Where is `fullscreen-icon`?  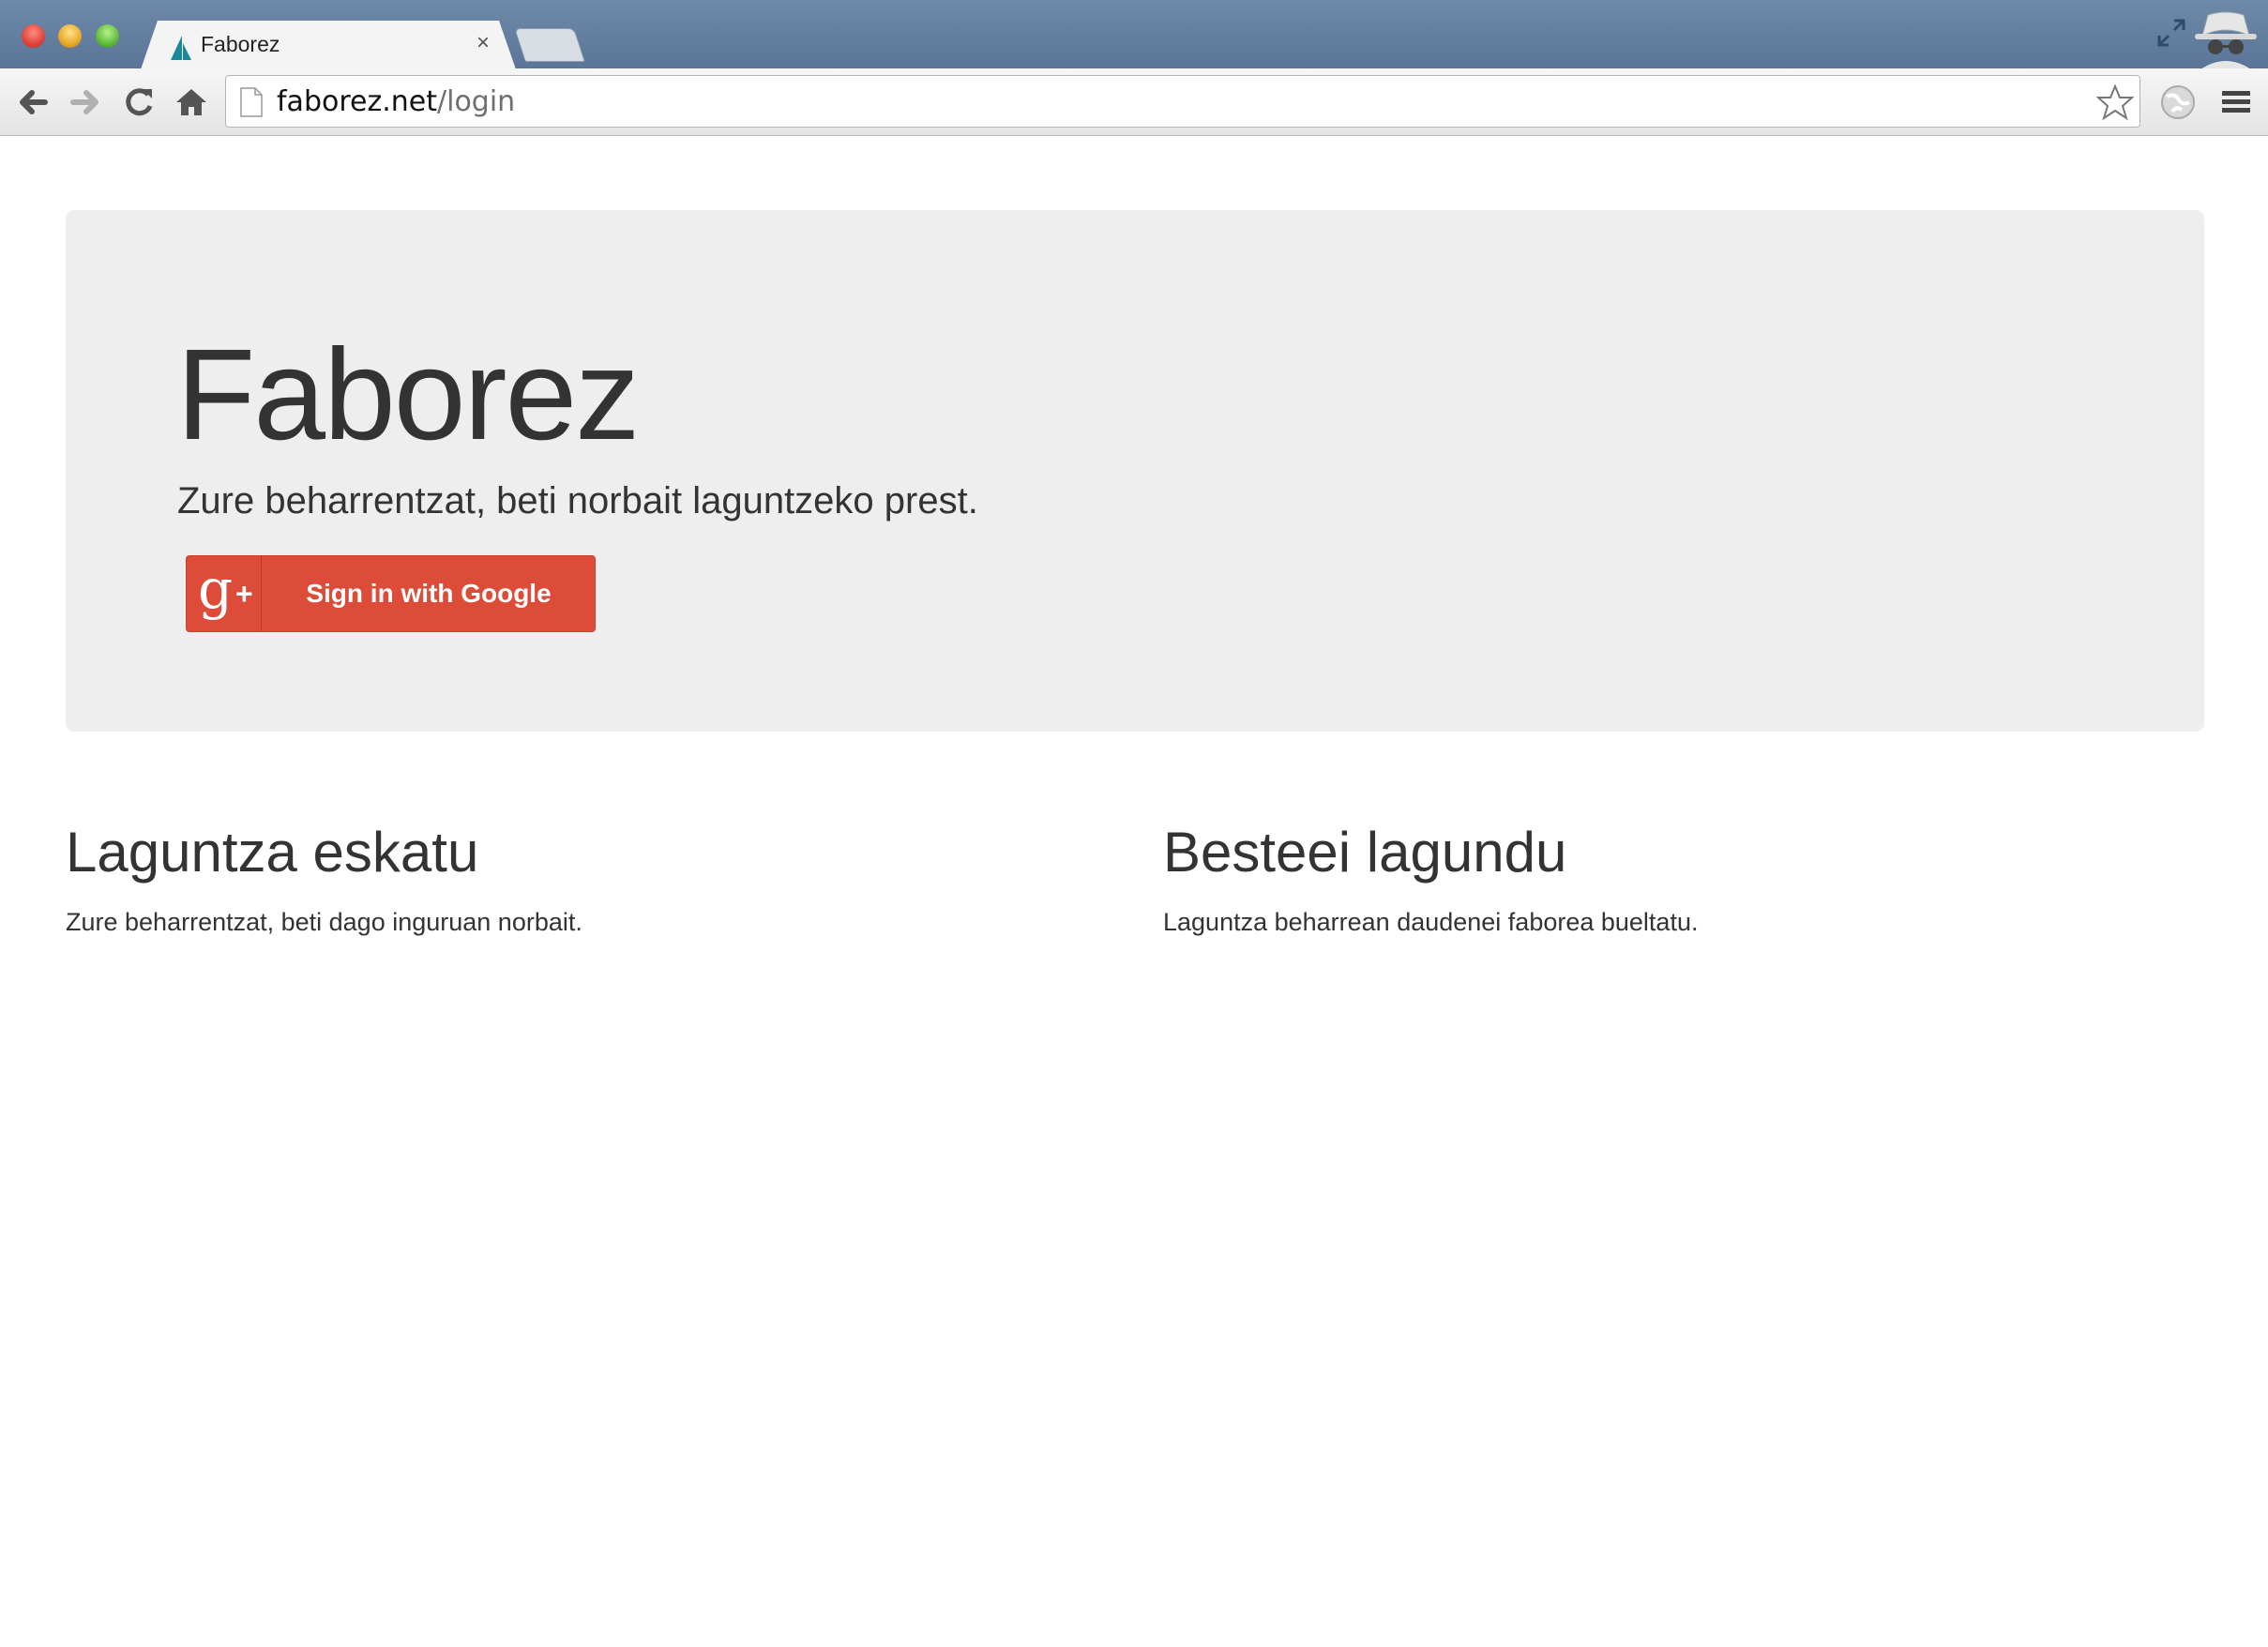 fullscreen-icon is located at coordinates (2171, 33).